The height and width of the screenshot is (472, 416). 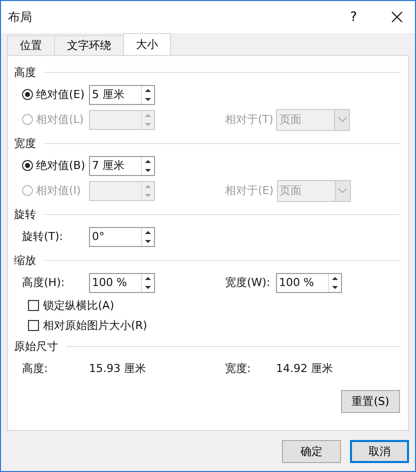 I want to click on field-label: 高度(H):, so click(x=43, y=282).